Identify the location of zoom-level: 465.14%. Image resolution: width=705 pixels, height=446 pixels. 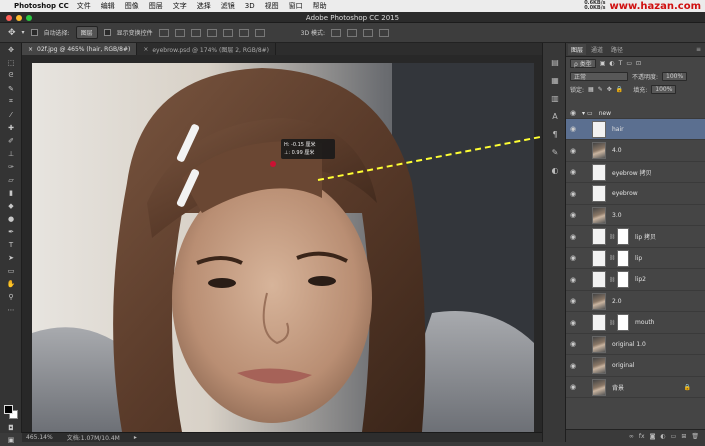
(39, 437).